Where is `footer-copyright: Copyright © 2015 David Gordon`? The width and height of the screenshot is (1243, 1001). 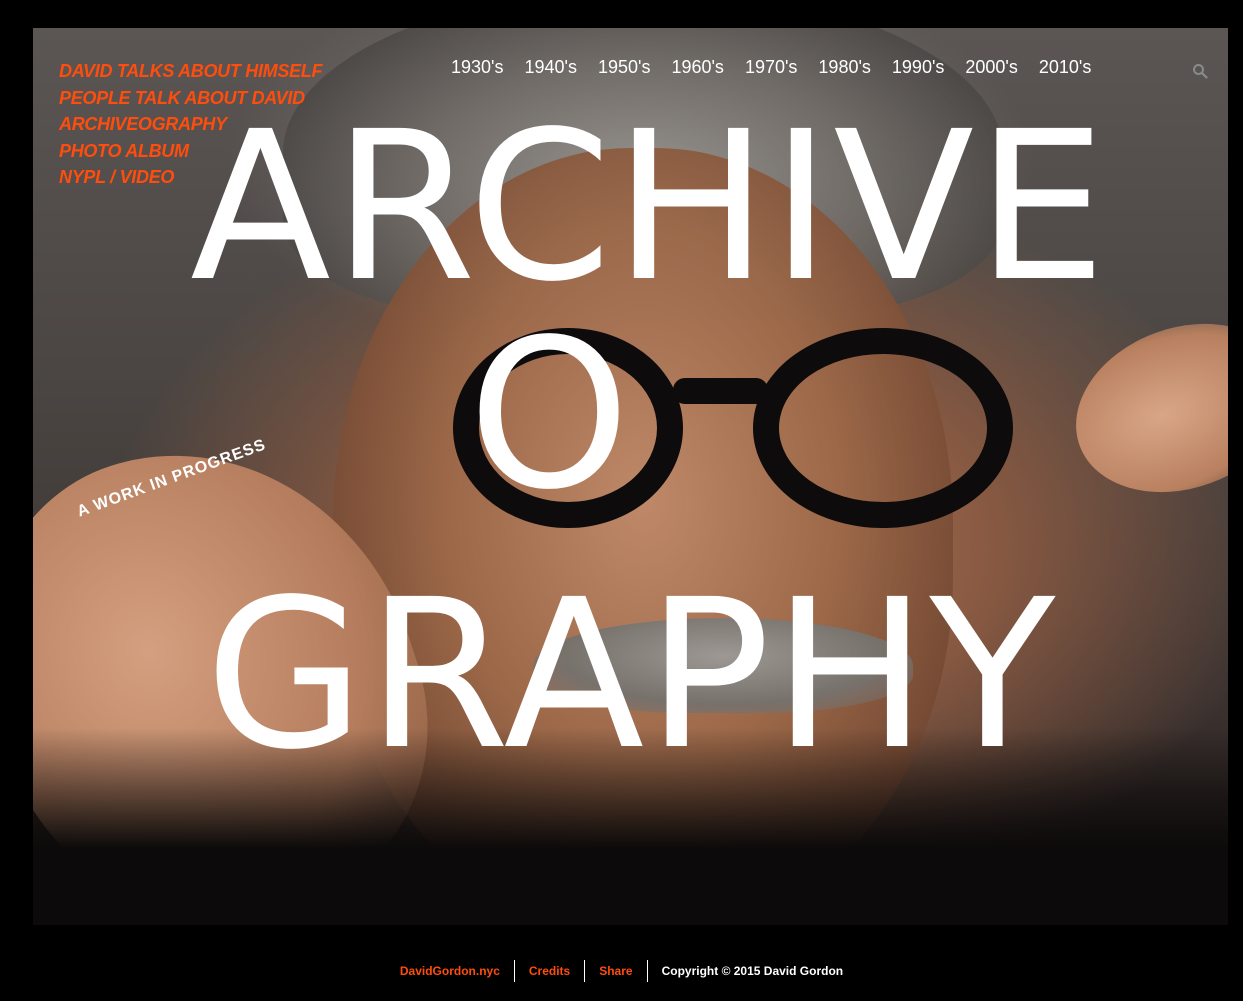 footer-copyright: Copyright © 2015 David Gordon is located at coordinates (752, 971).